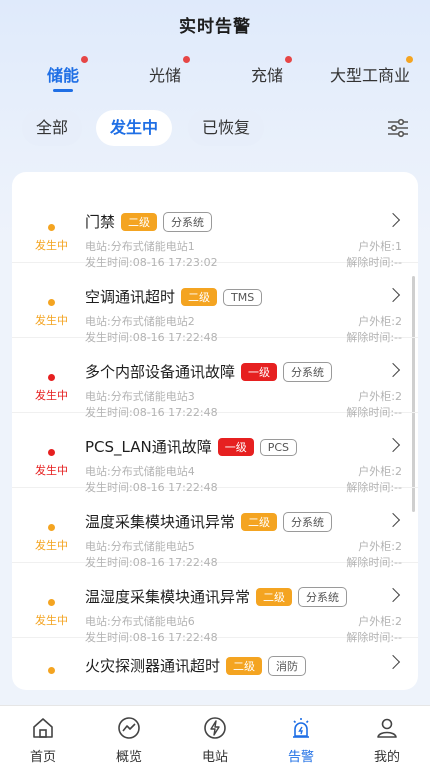 This screenshot has height=766, width=430. Describe the element at coordinates (42, 757) in the screenshot. I see `nav-label: 首页` at that location.